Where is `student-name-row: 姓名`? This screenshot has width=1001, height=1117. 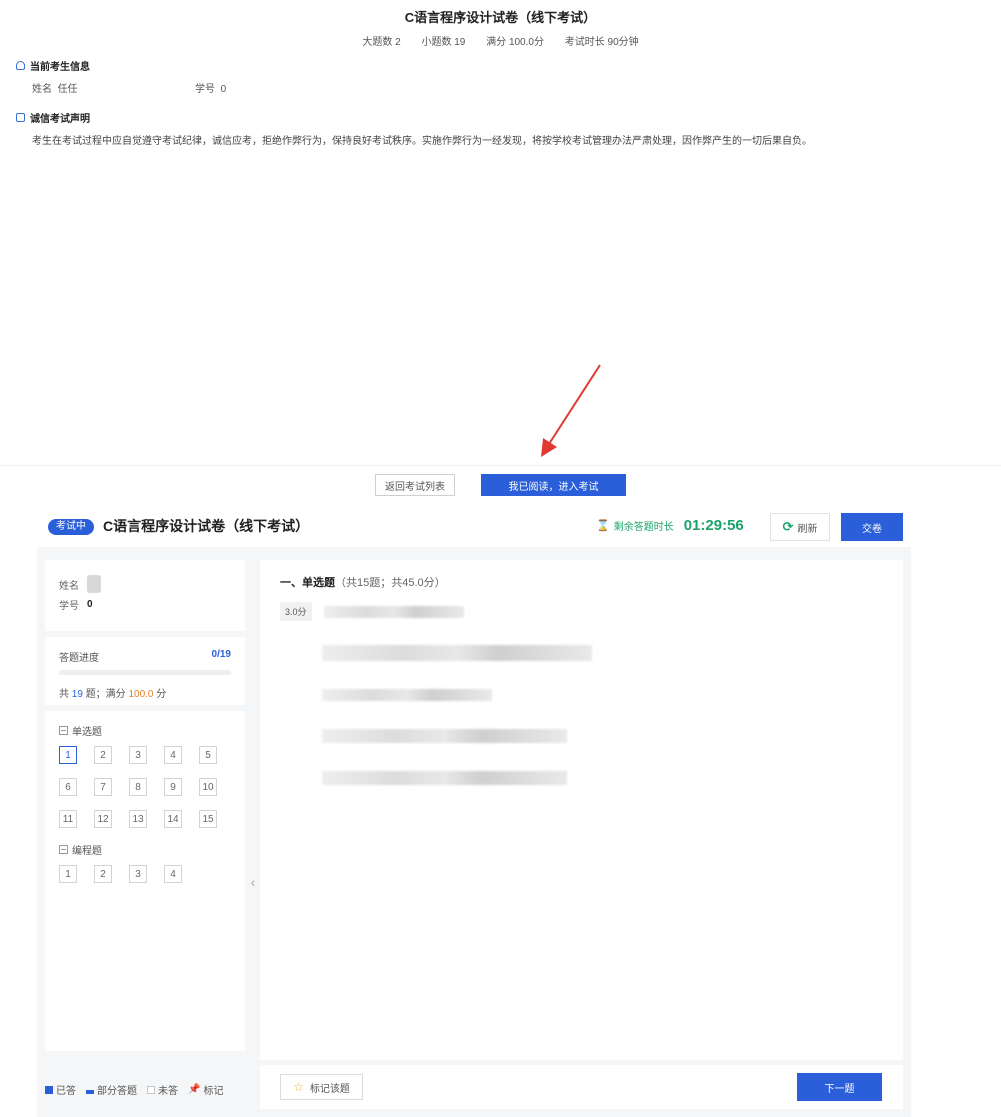 student-name-row: 姓名 is located at coordinates (145, 584).